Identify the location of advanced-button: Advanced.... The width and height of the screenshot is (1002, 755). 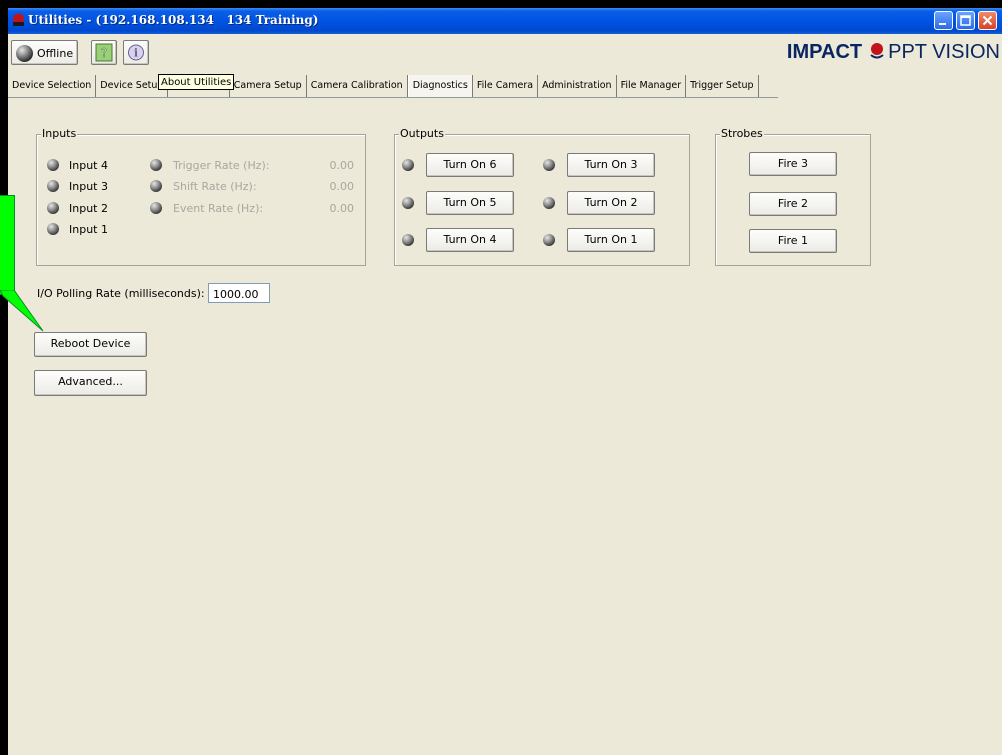
(90, 383).